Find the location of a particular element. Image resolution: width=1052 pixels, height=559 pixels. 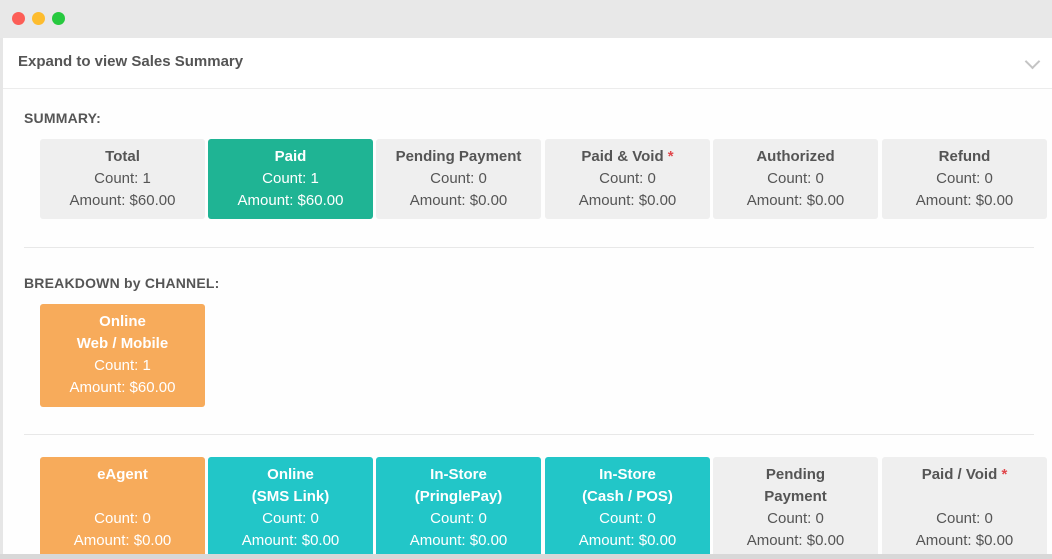

card-title: Refund is located at coordinates (964, 156).